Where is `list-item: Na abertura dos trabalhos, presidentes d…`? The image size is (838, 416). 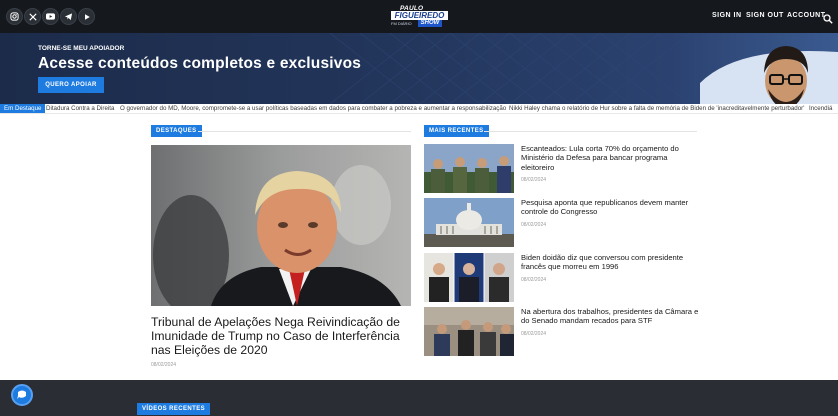
list-item: Na abertura dos trabalhos, presidentes d… is located at coordinates (561, 332).